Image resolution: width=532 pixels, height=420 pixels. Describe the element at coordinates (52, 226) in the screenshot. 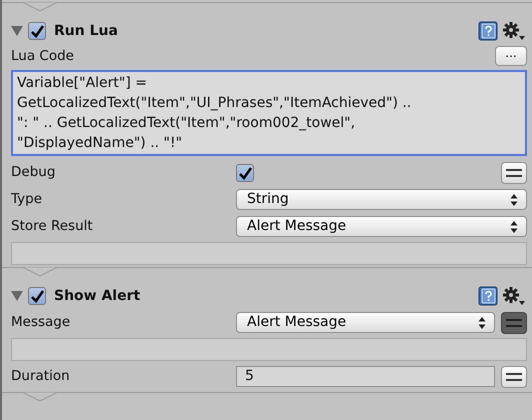

I see `field-label: Store Result` at that location.